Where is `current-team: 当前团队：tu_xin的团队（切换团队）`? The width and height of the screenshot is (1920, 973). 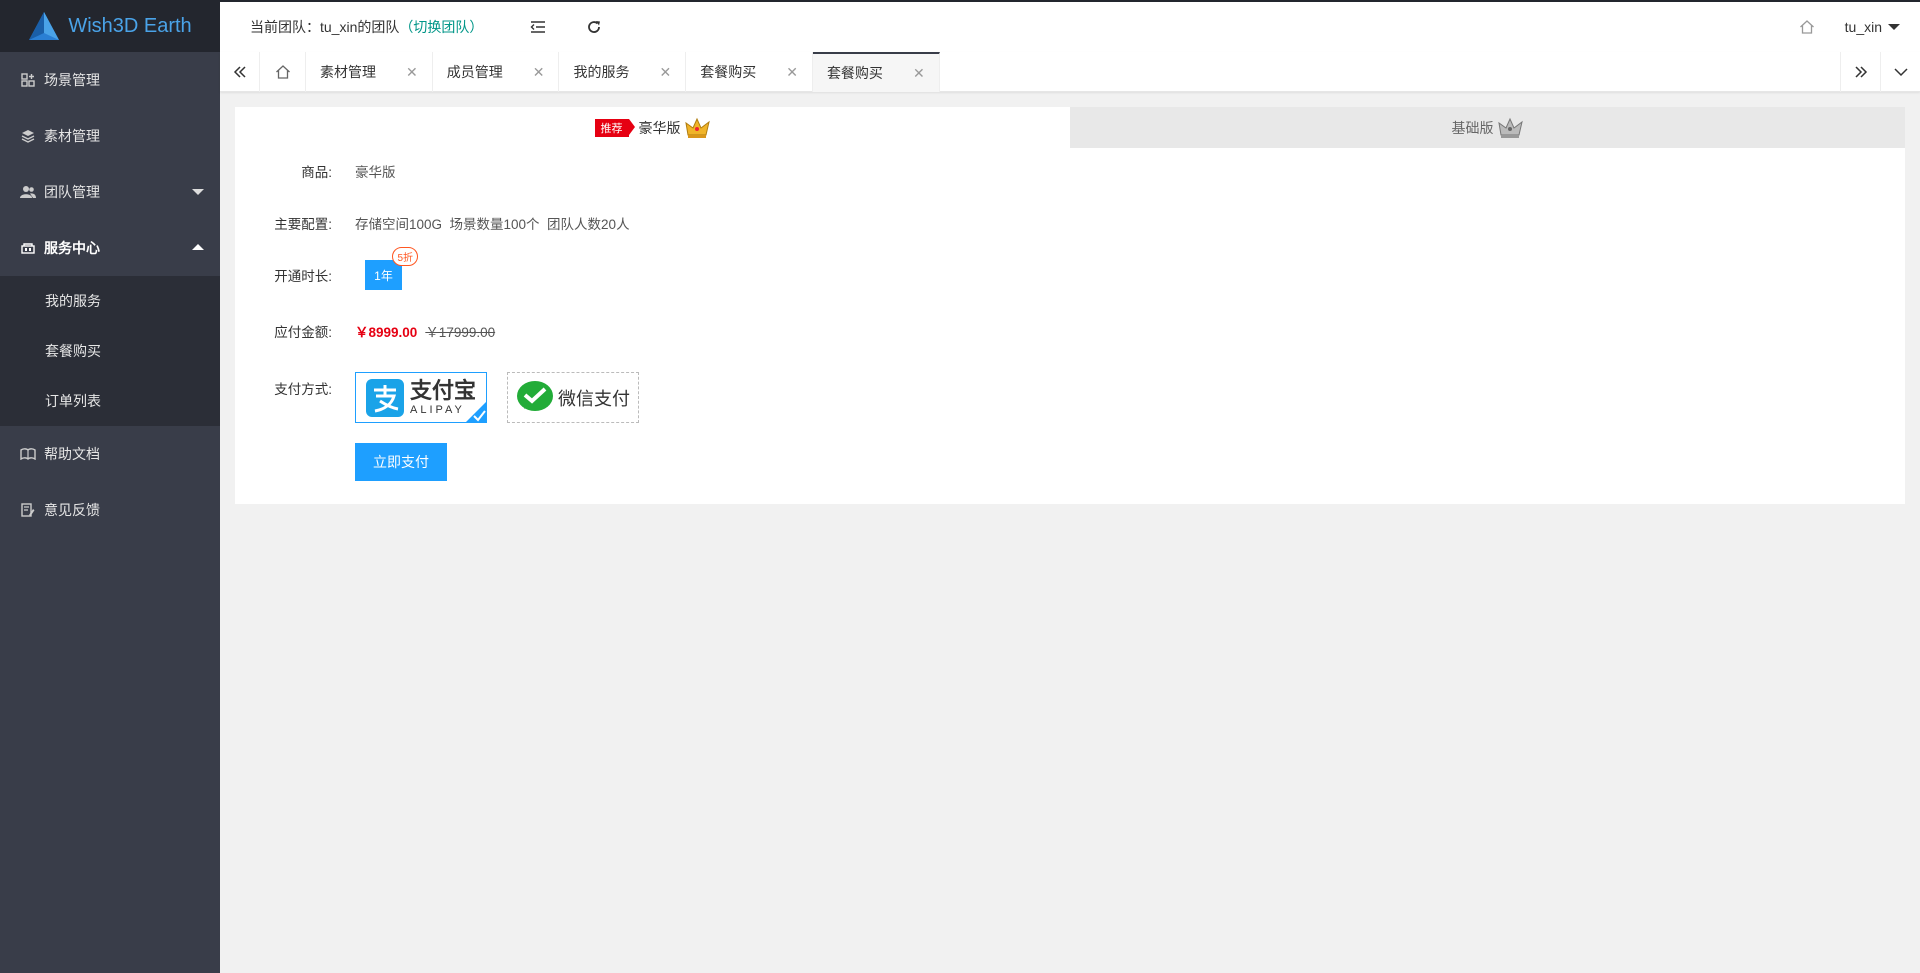
current-team: 当前团队：tu_xin的团队（切换团队） is located at coordinates (366, 27).